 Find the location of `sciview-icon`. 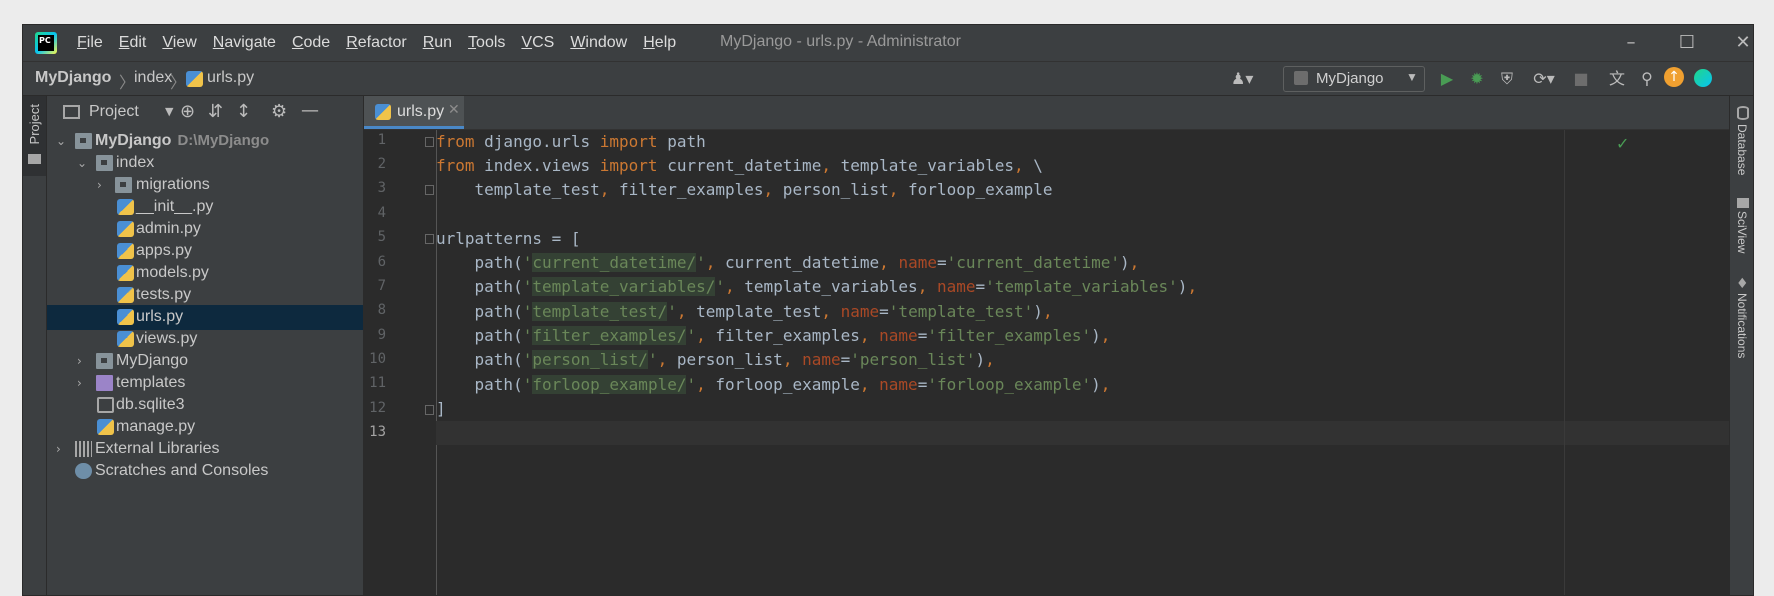

sciview-icon is located at coordinates (1743, 203).